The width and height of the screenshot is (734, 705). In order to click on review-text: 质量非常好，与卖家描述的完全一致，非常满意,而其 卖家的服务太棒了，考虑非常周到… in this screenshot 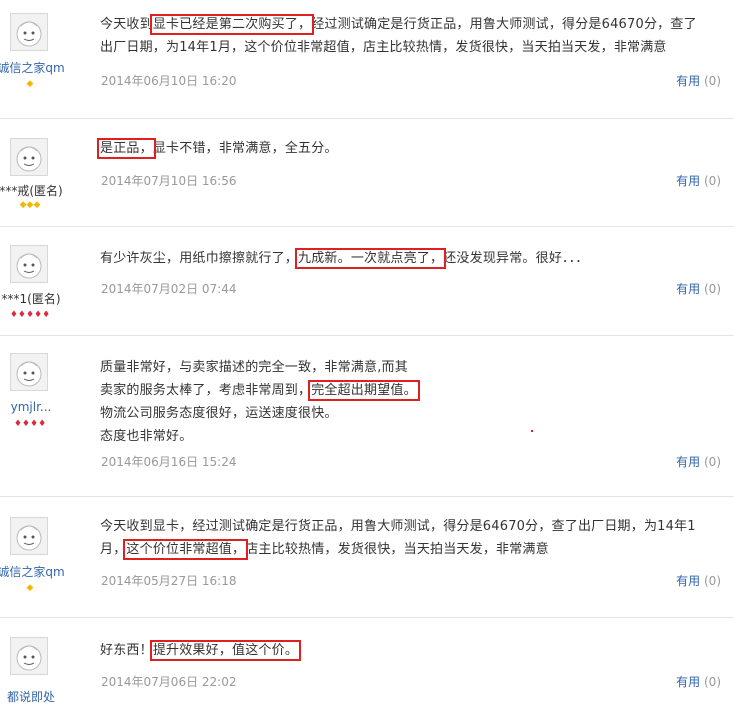, I will do `click(260, 402)`.